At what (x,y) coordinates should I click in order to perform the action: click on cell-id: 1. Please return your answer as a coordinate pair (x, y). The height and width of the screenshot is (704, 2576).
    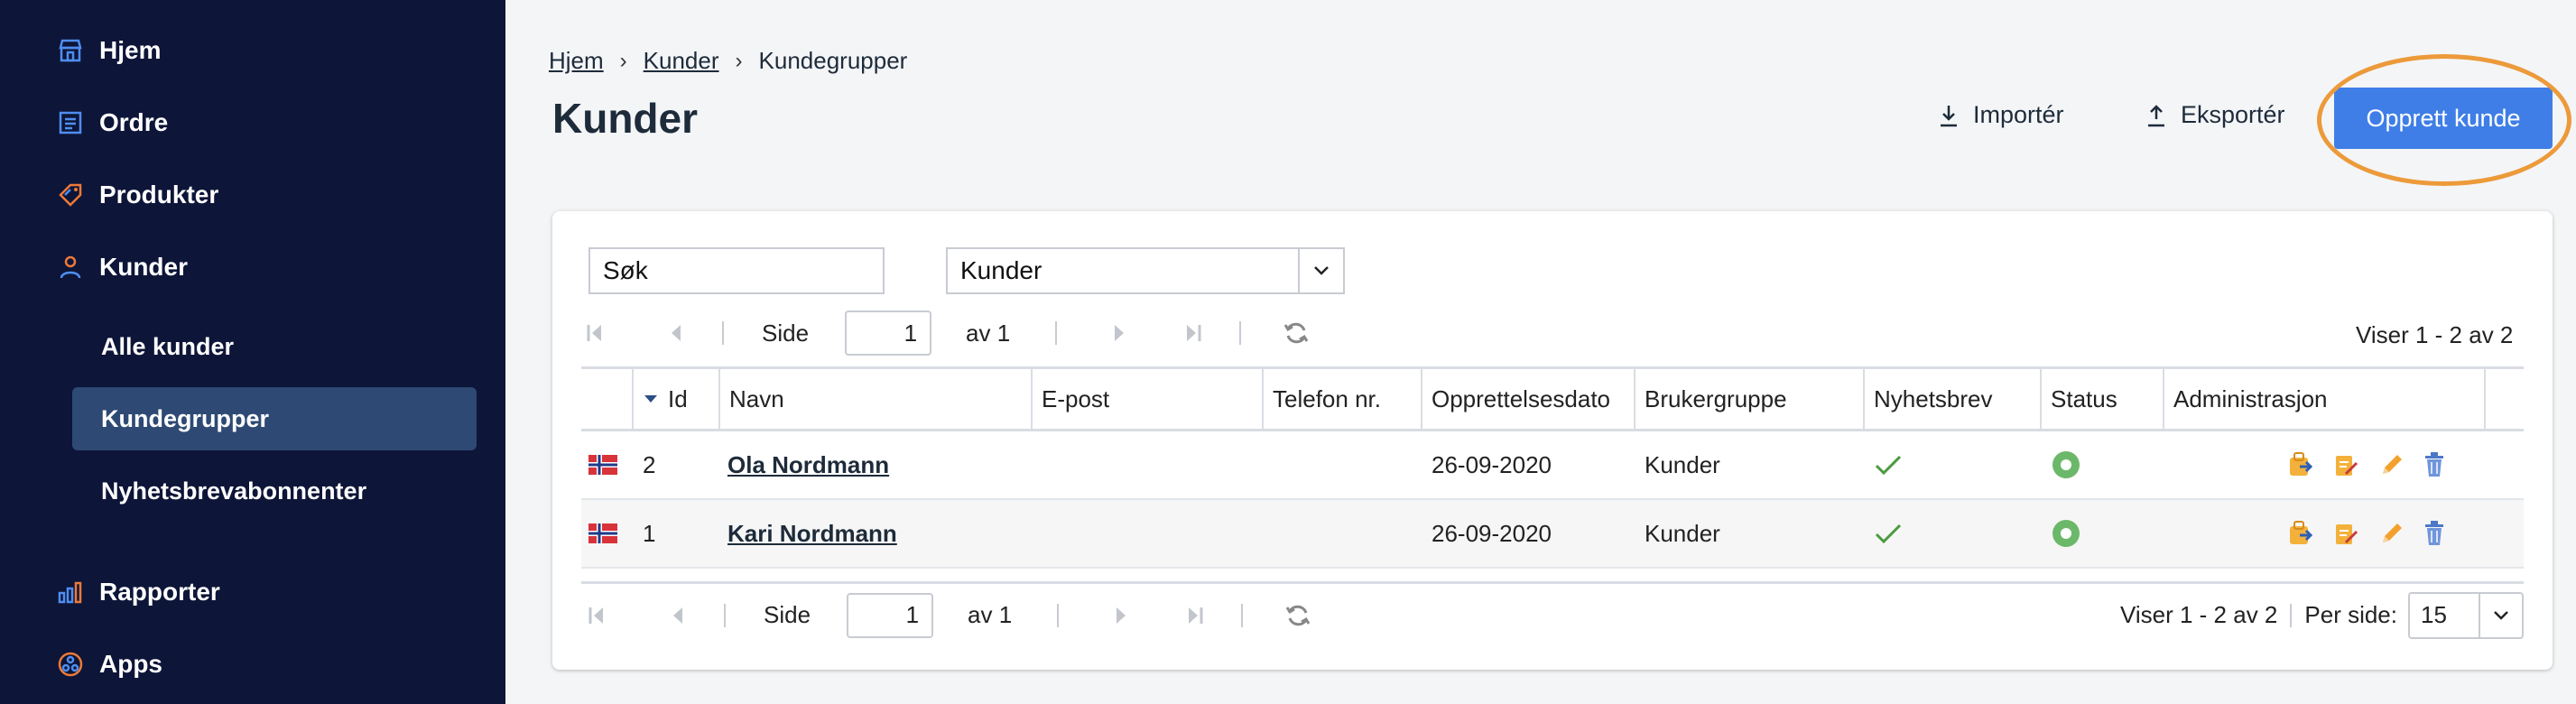
    Looking at the image, I should click on (649, 533).